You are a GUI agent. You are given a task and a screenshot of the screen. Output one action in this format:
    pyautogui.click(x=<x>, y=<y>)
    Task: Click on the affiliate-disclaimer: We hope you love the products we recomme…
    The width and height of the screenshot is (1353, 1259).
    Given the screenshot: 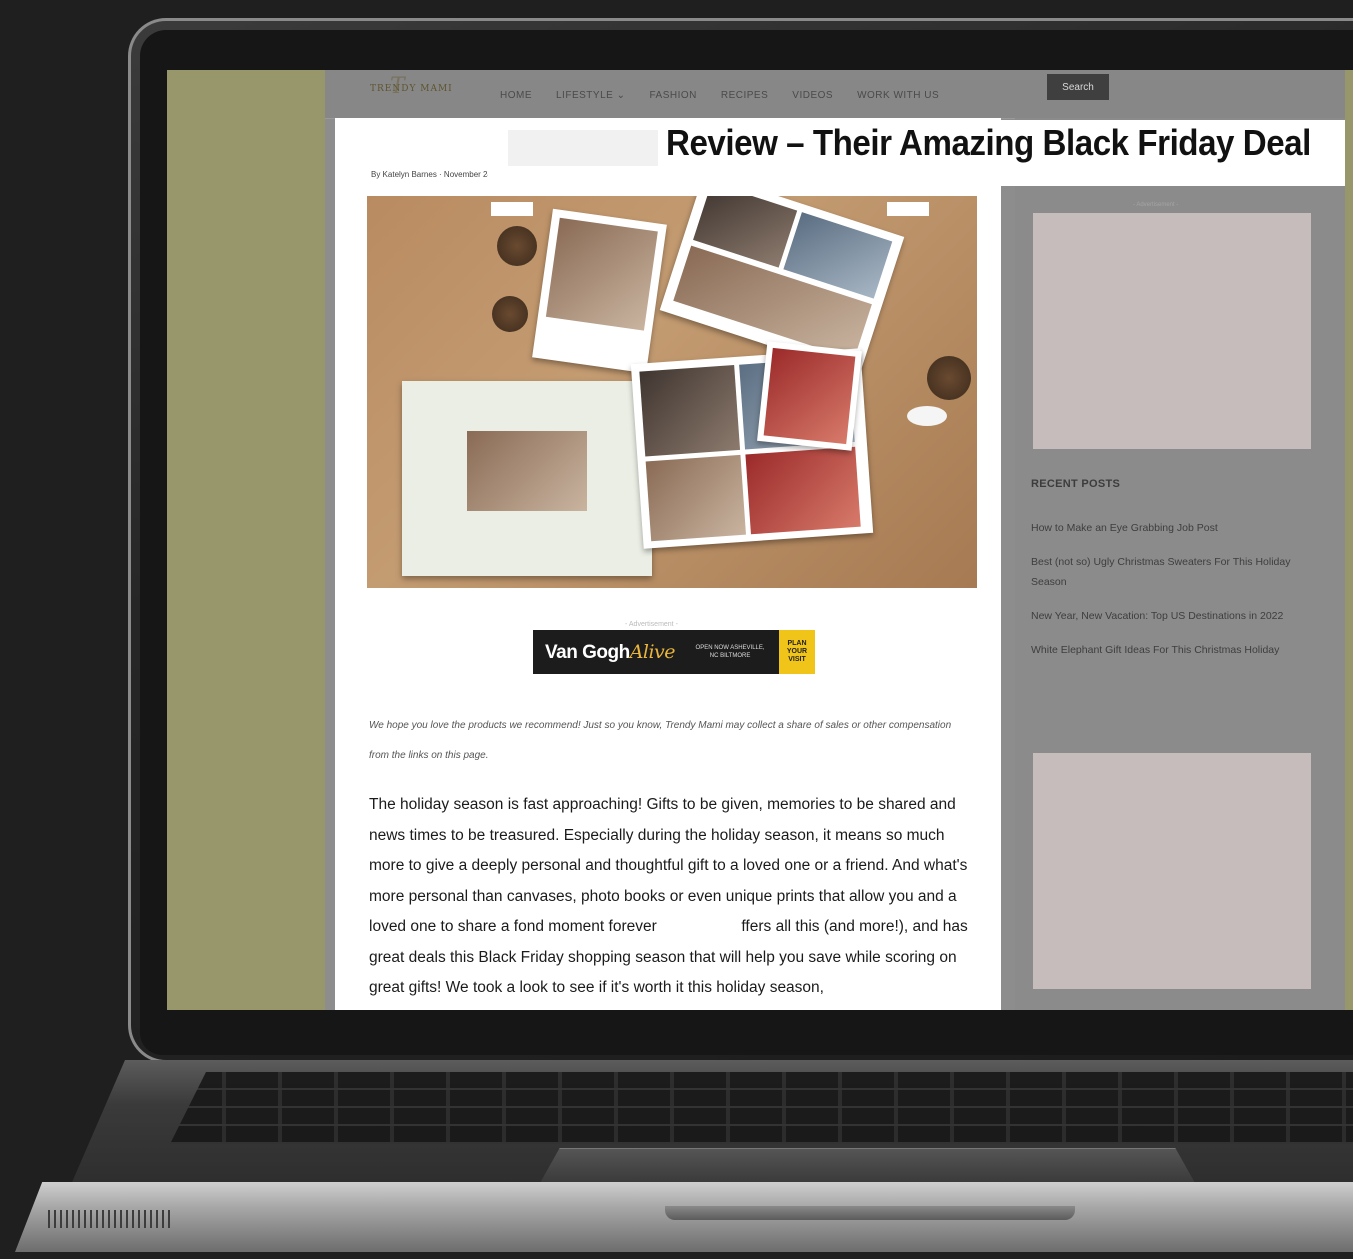 What is the action you would take?
    pyautogui.click(x=660, y=740)
    